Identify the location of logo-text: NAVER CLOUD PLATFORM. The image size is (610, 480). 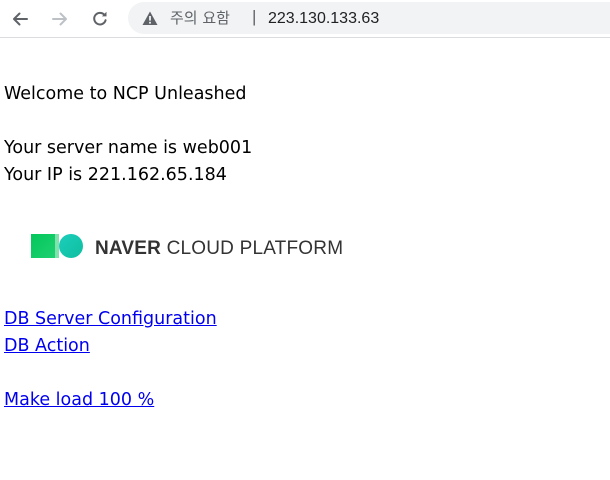
(219, 249).